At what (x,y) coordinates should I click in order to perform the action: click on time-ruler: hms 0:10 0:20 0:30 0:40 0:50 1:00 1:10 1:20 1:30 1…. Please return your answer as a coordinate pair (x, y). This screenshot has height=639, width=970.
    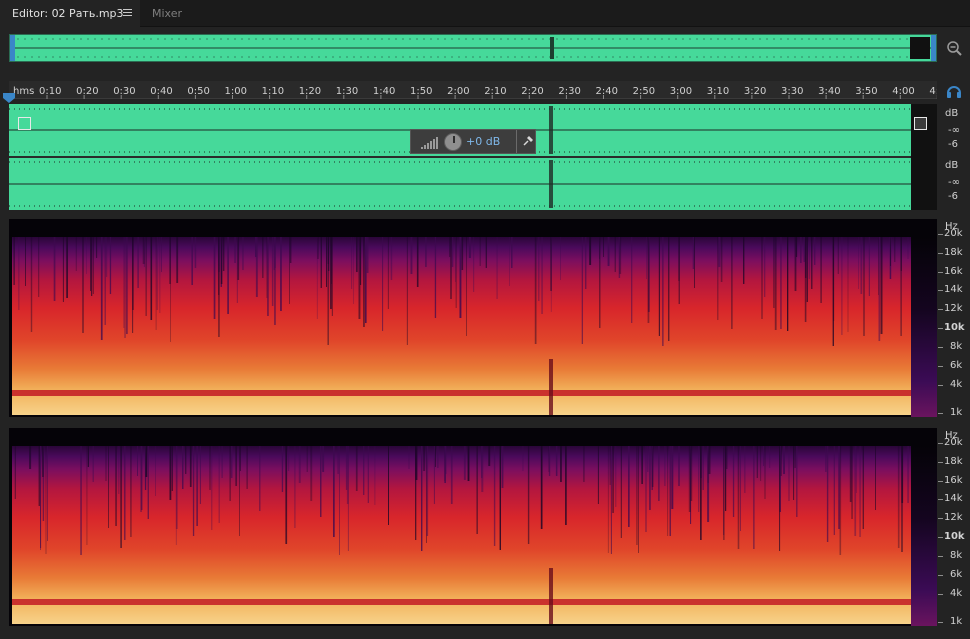
    Looking at the image, I should click on (473, 90).